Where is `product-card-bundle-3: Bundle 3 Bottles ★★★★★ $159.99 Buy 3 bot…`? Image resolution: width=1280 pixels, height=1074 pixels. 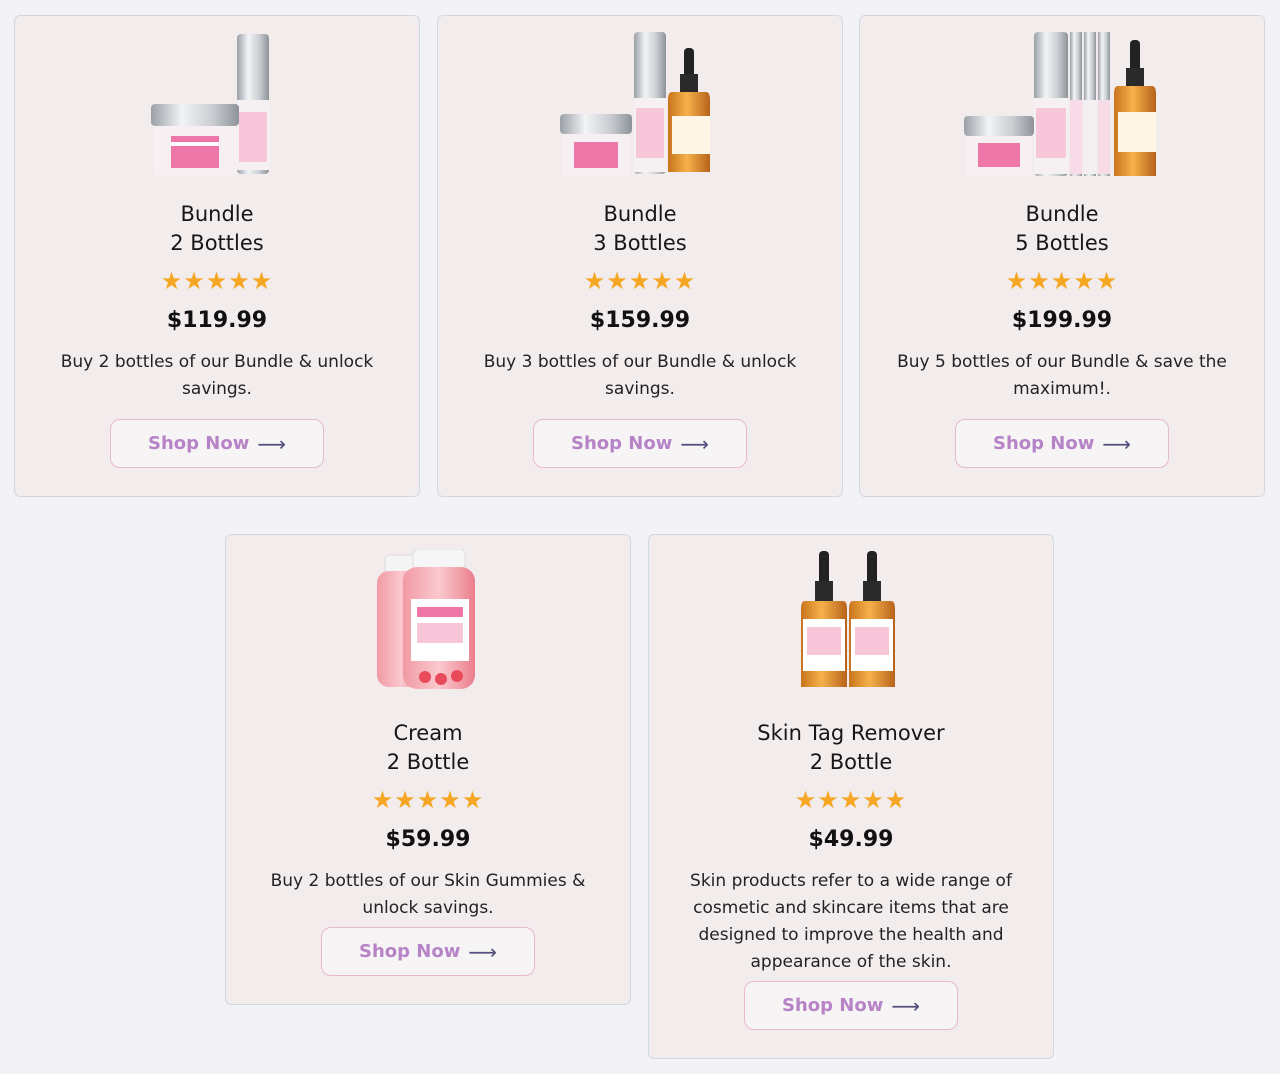
product-card-bundle-3: Bundle 3 Bottles ★★★★★ $159.99 Buy 3 bot… is located at coordinates (640, 256).